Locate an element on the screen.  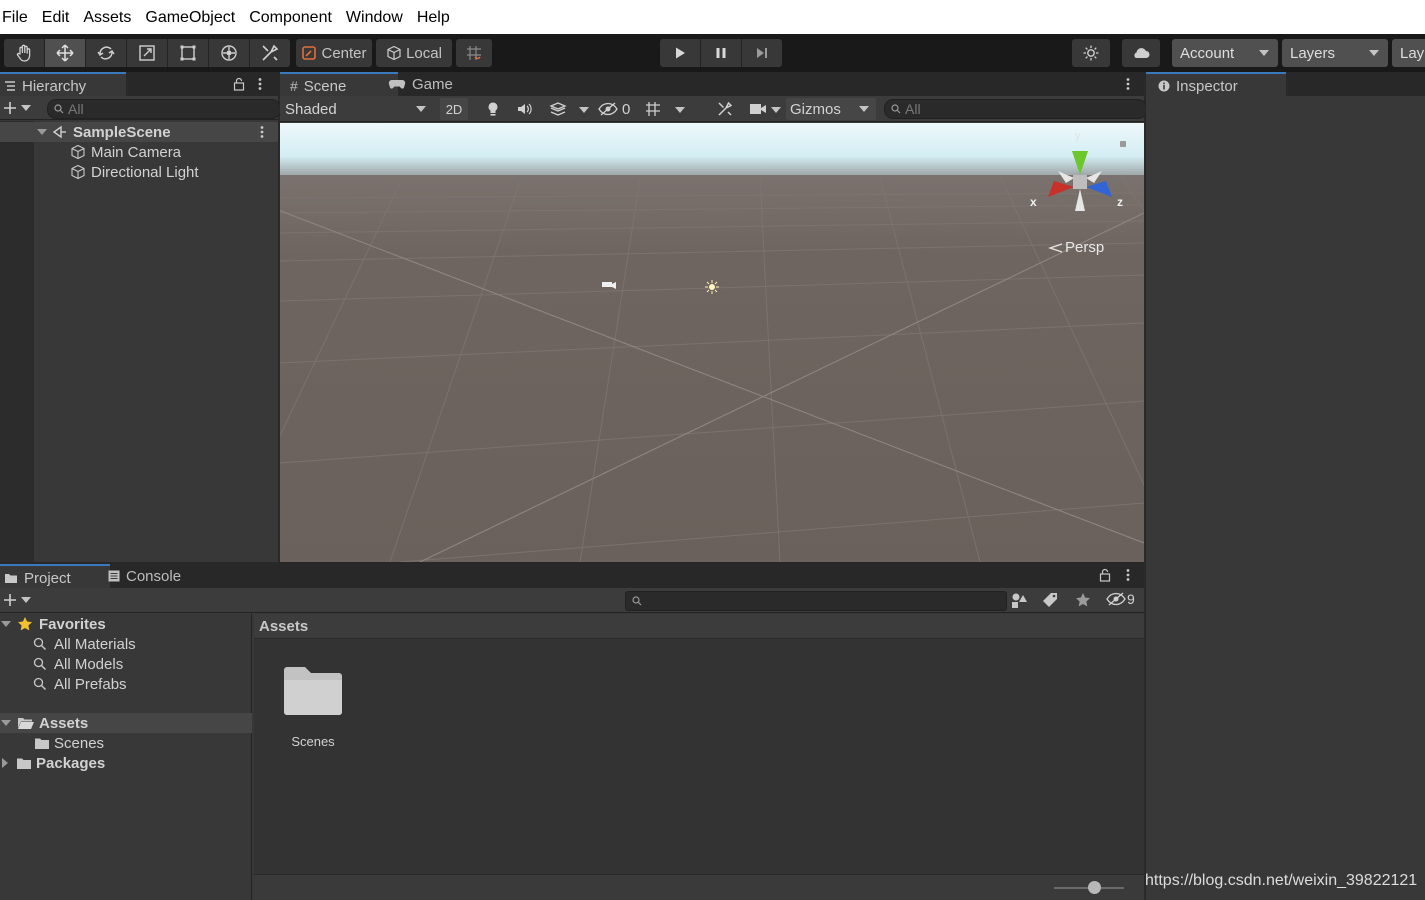
pause-button is located at coordinates (721, 53).